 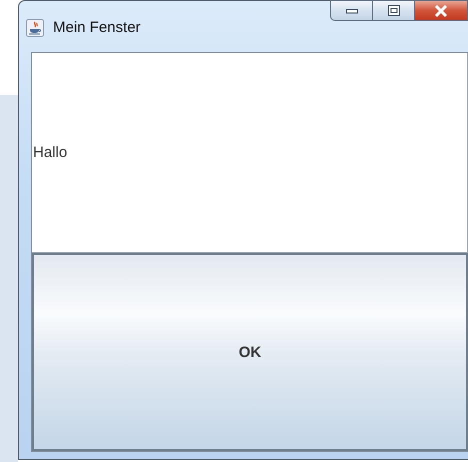 I want to click on minimize-button, so click(x=351, y=10).